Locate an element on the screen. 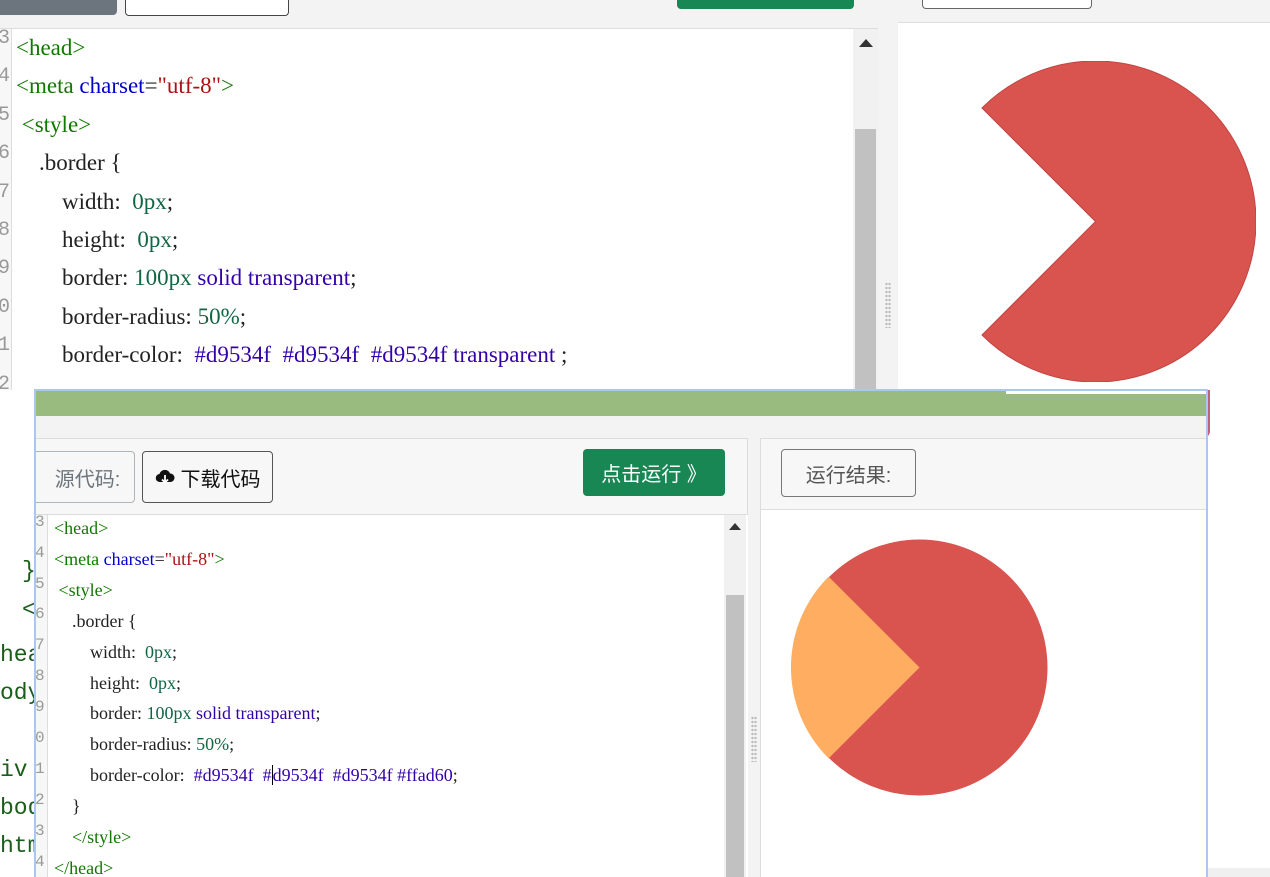  line-number: 2 is located at coordinates (5, 381).